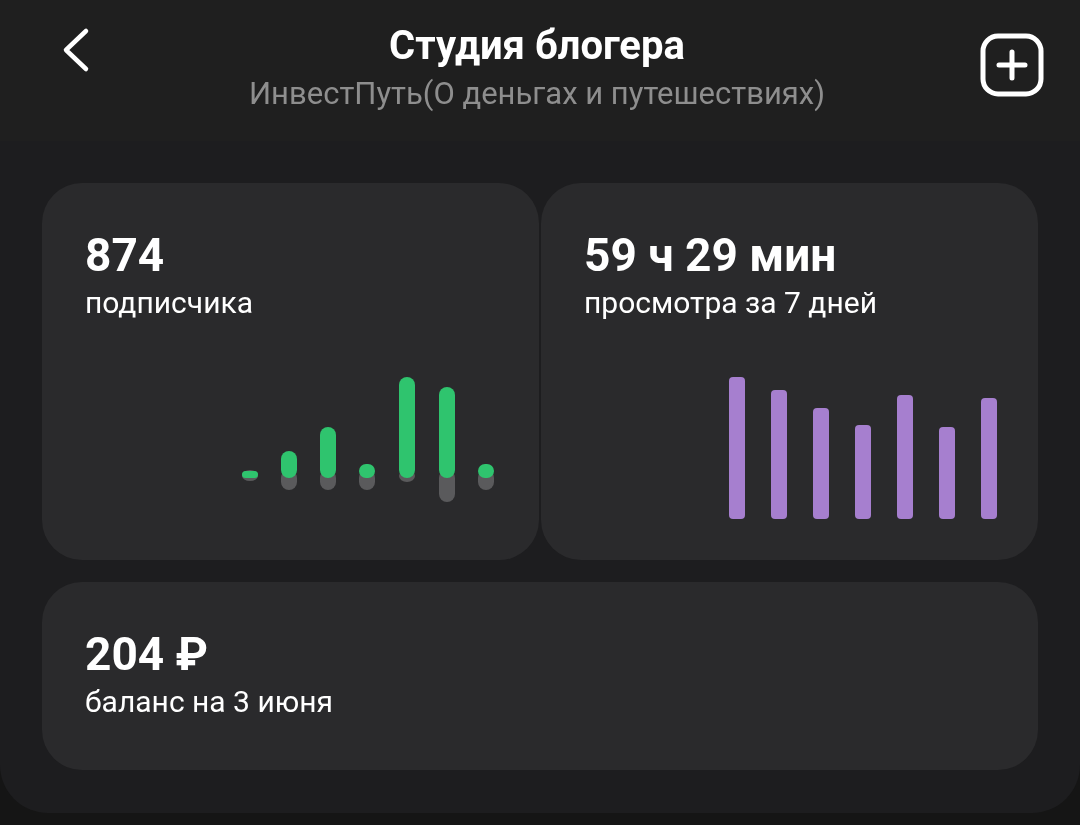  What do you see at coordinates (731, 303) in the screenshot?
I see `stat-label: просмотра за 7 дней` at bounding box center [731, 303].